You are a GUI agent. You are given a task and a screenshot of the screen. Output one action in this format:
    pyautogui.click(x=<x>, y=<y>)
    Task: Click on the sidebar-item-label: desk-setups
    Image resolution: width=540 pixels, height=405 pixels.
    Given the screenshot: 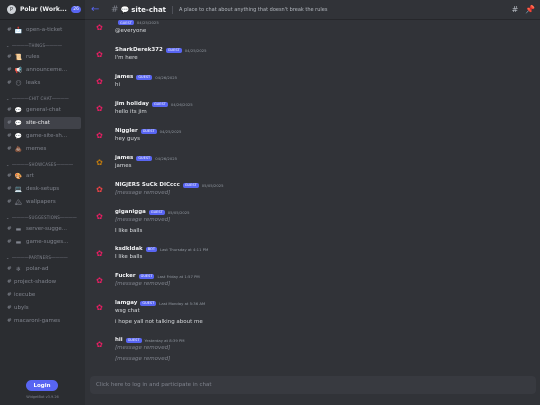 What is the action you would take?
    pyautogui.click(x=43, y=189)
    